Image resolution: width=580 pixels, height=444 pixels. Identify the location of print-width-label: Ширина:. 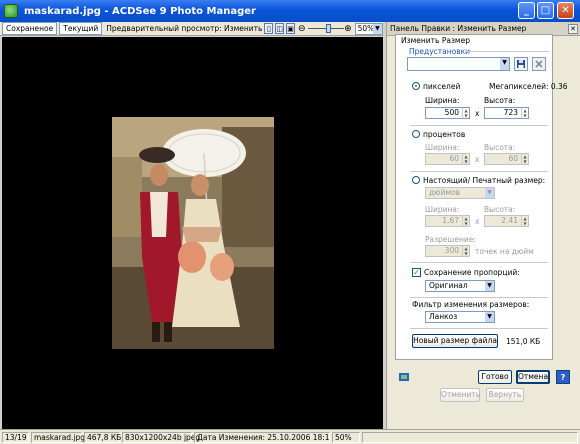
(442, 209).